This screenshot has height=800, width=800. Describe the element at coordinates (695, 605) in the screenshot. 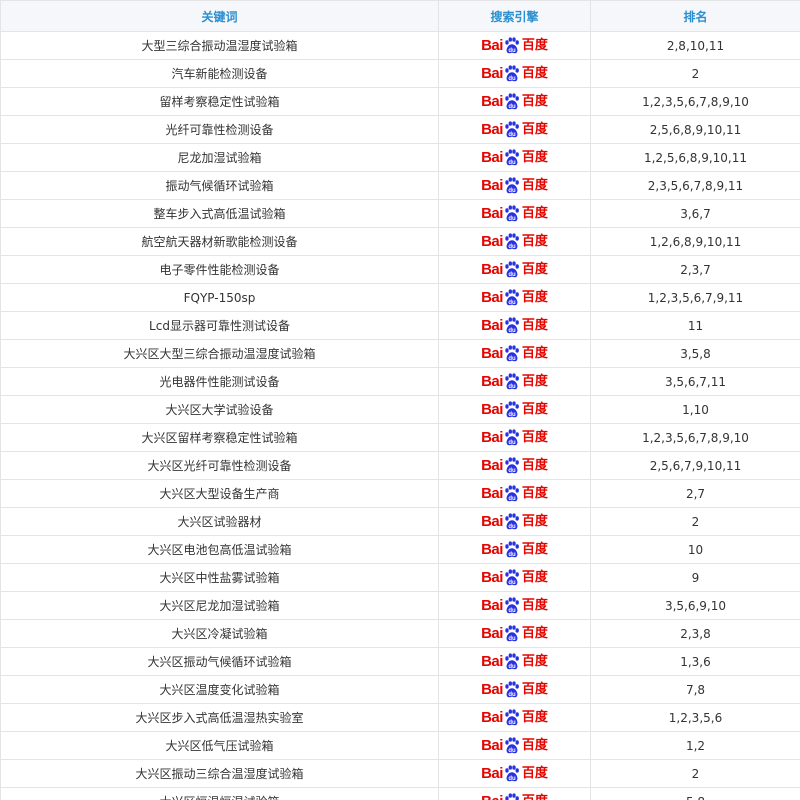

I see `rank-cell: 3,5,6,9,10` at that location.